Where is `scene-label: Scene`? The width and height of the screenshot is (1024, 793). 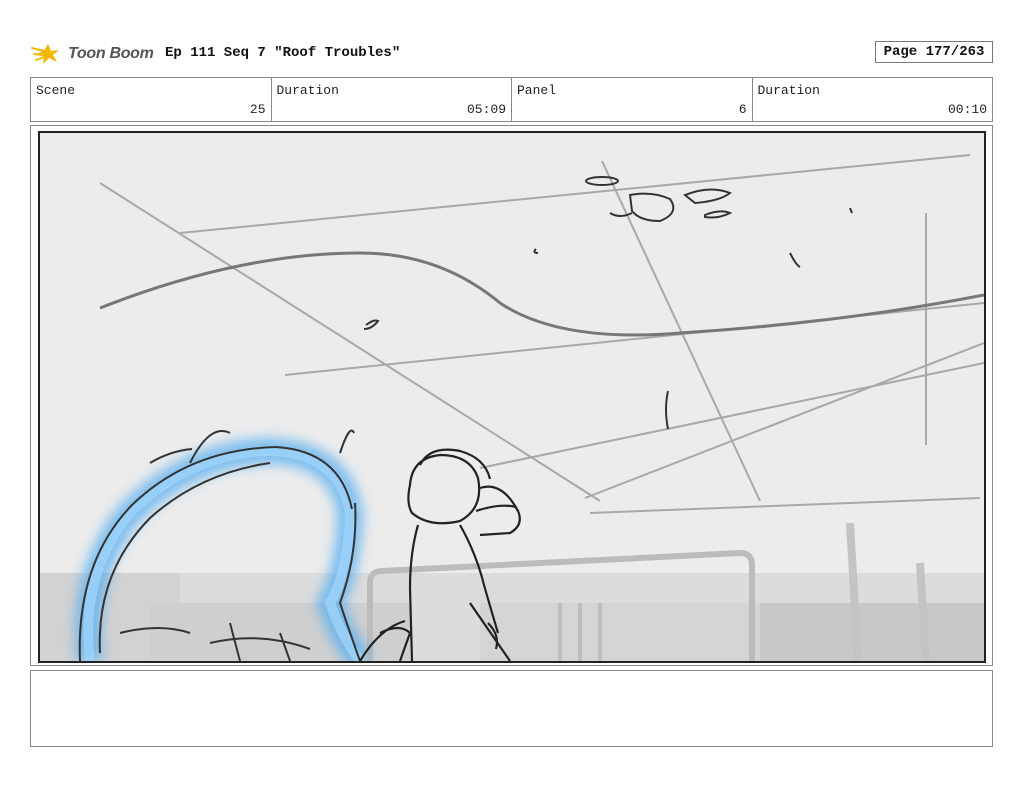
scene-label: Scene is located at coordinates (56, 90).